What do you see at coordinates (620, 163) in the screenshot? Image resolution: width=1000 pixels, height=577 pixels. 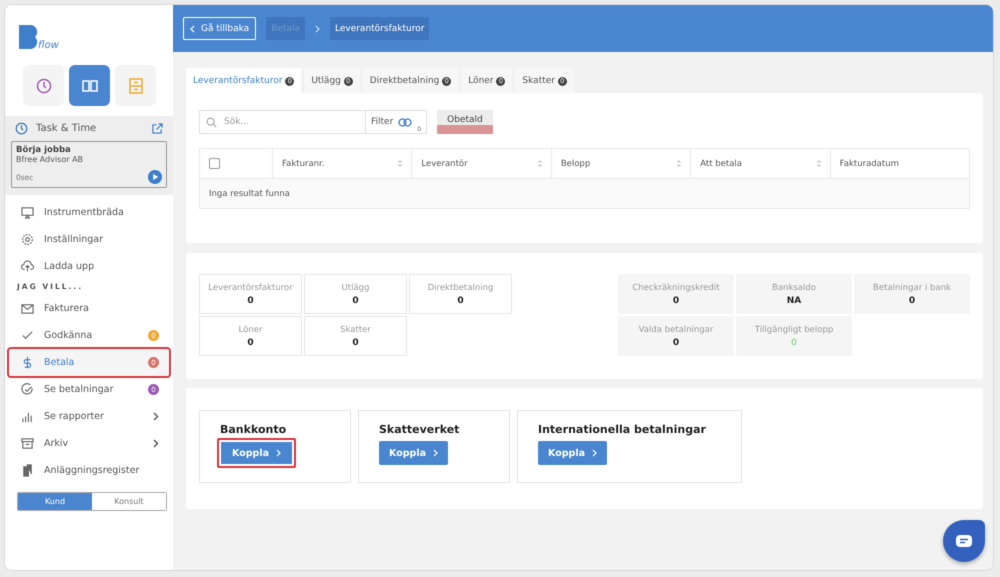 I see `column-header: Belopp` at bounding box center [620, 163].